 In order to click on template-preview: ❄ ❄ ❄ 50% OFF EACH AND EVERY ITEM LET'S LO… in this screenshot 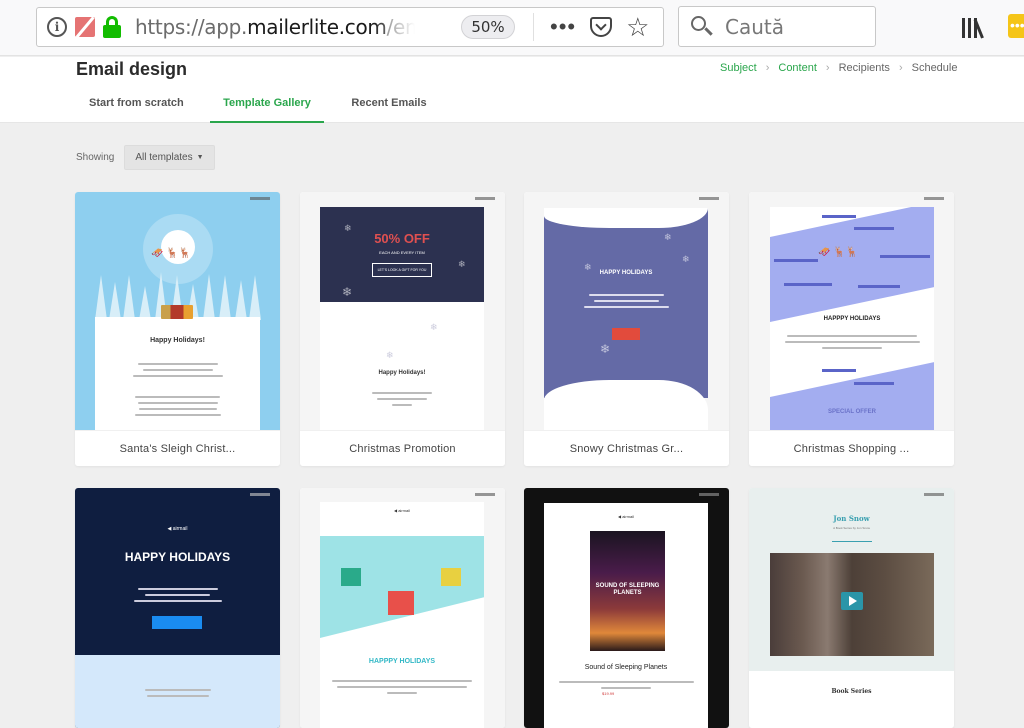, I will do `click(402, 311)`.